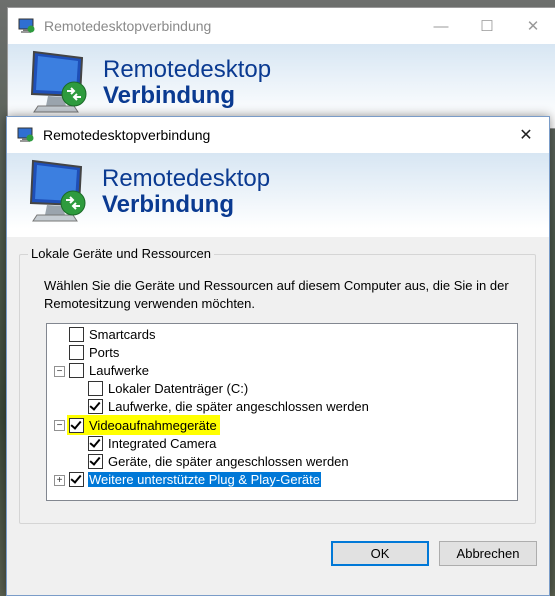  What do you see at coordinates (121, 253) in the screenshot?
I see `groupbox-title: Lokale Geräte und Ressourcen` at bounding box center [121, 253].